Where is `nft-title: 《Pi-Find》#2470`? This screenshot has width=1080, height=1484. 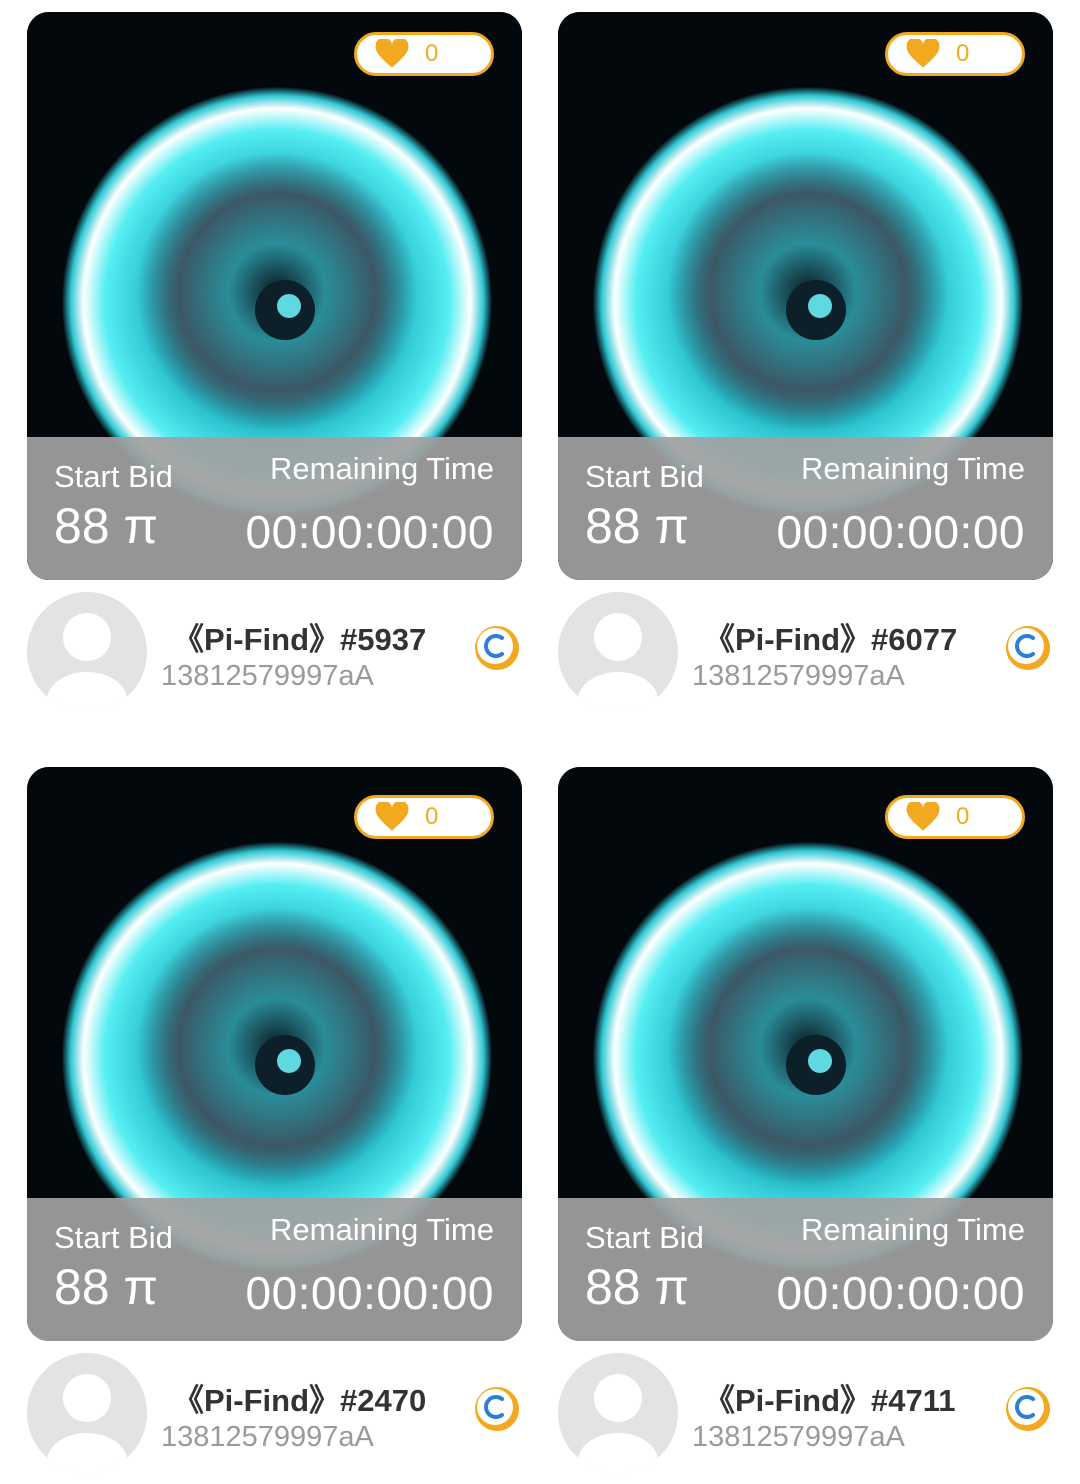
nft-title: 《Pi-Find》#2470 is located at coordinates (299, 1397).